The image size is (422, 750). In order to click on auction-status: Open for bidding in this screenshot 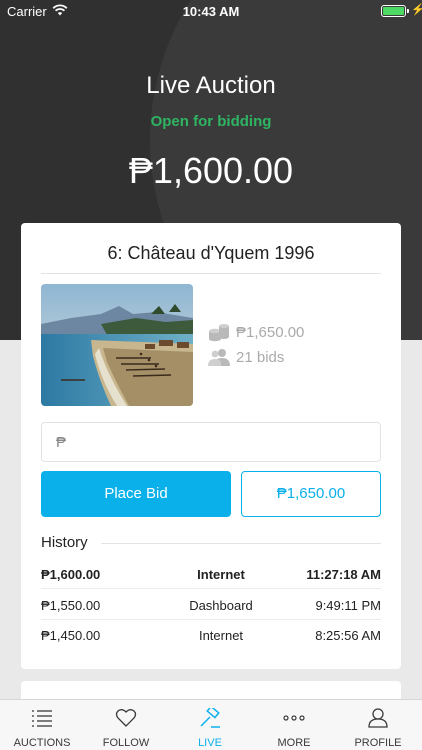, I will do `click(211, 121)`.